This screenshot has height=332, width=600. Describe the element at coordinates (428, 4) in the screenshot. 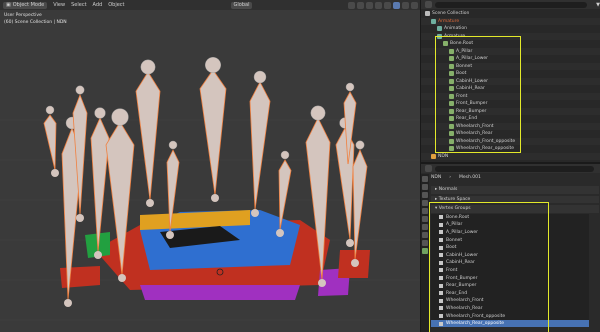

I see `outliner-editor-icon` at that location.